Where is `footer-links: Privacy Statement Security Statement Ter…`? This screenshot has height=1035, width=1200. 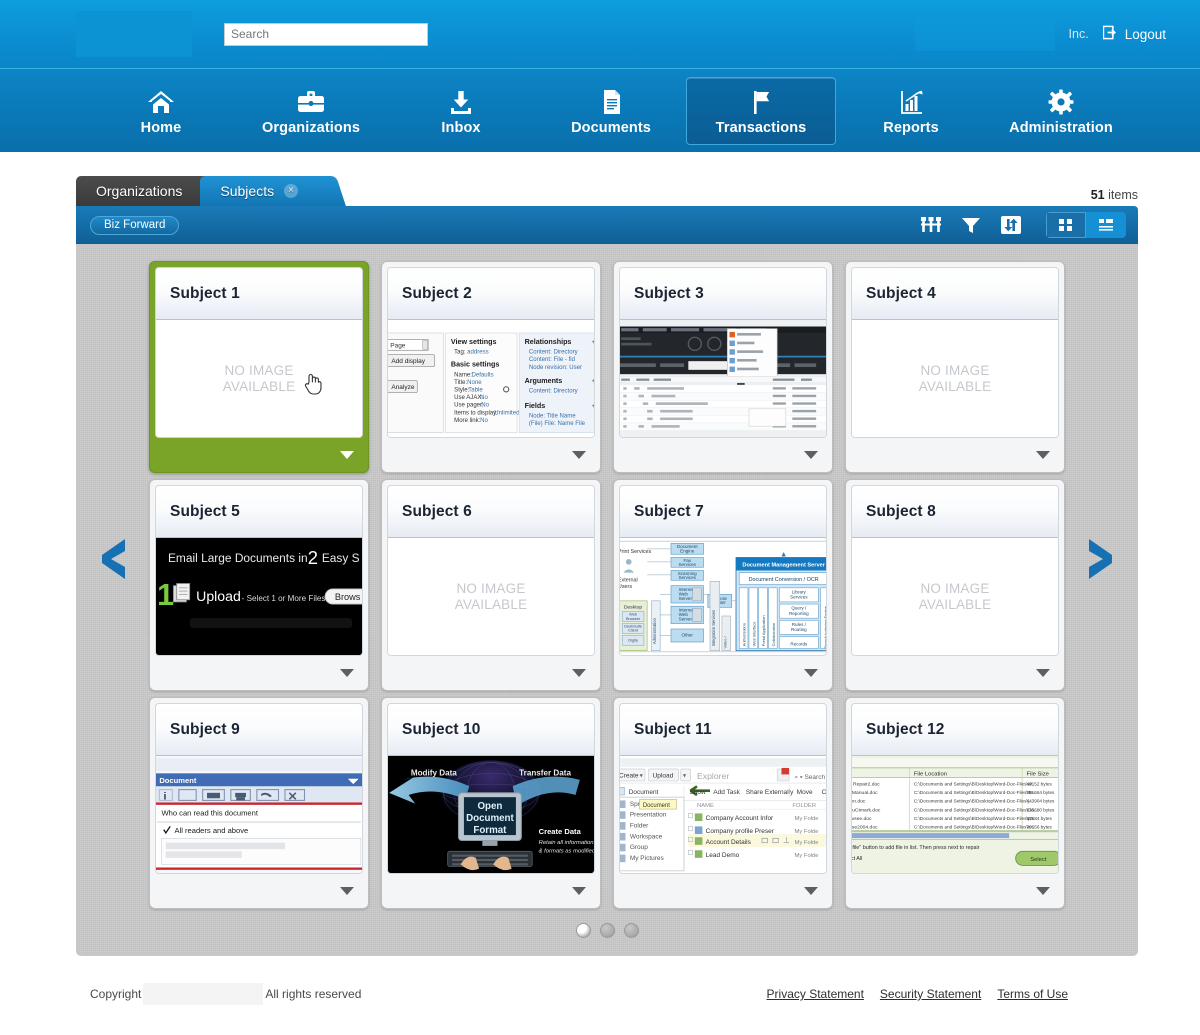 footer-links: Privacy Statement Security Statement Ter… is located at coordinates (945, 994).